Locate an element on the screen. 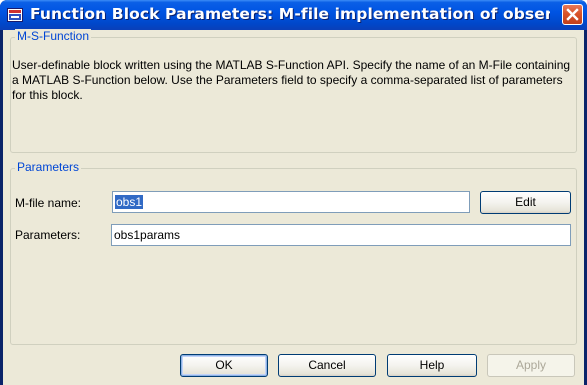 Image resolution: width=587 pixels, height=385 pixels. close-icon is located at coordinates (572, 14).